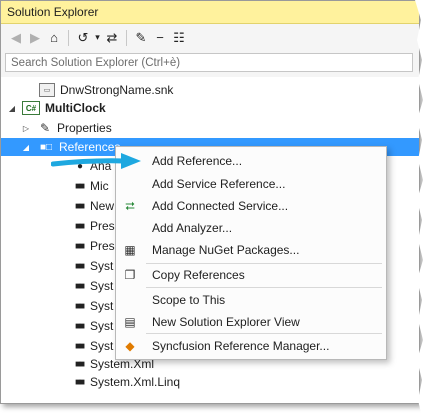  Describe the element at coordinates (209, 62) in the screenshot. I see `search-input: Search Solution Explorer (Ctrl+è)` at that location.